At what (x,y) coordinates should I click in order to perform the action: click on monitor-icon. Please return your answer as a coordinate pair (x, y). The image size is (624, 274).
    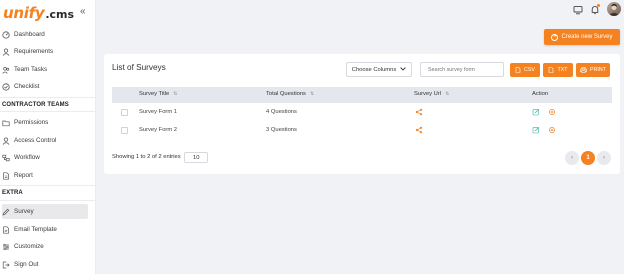
    Looking at the image, I should click on (578, 10).